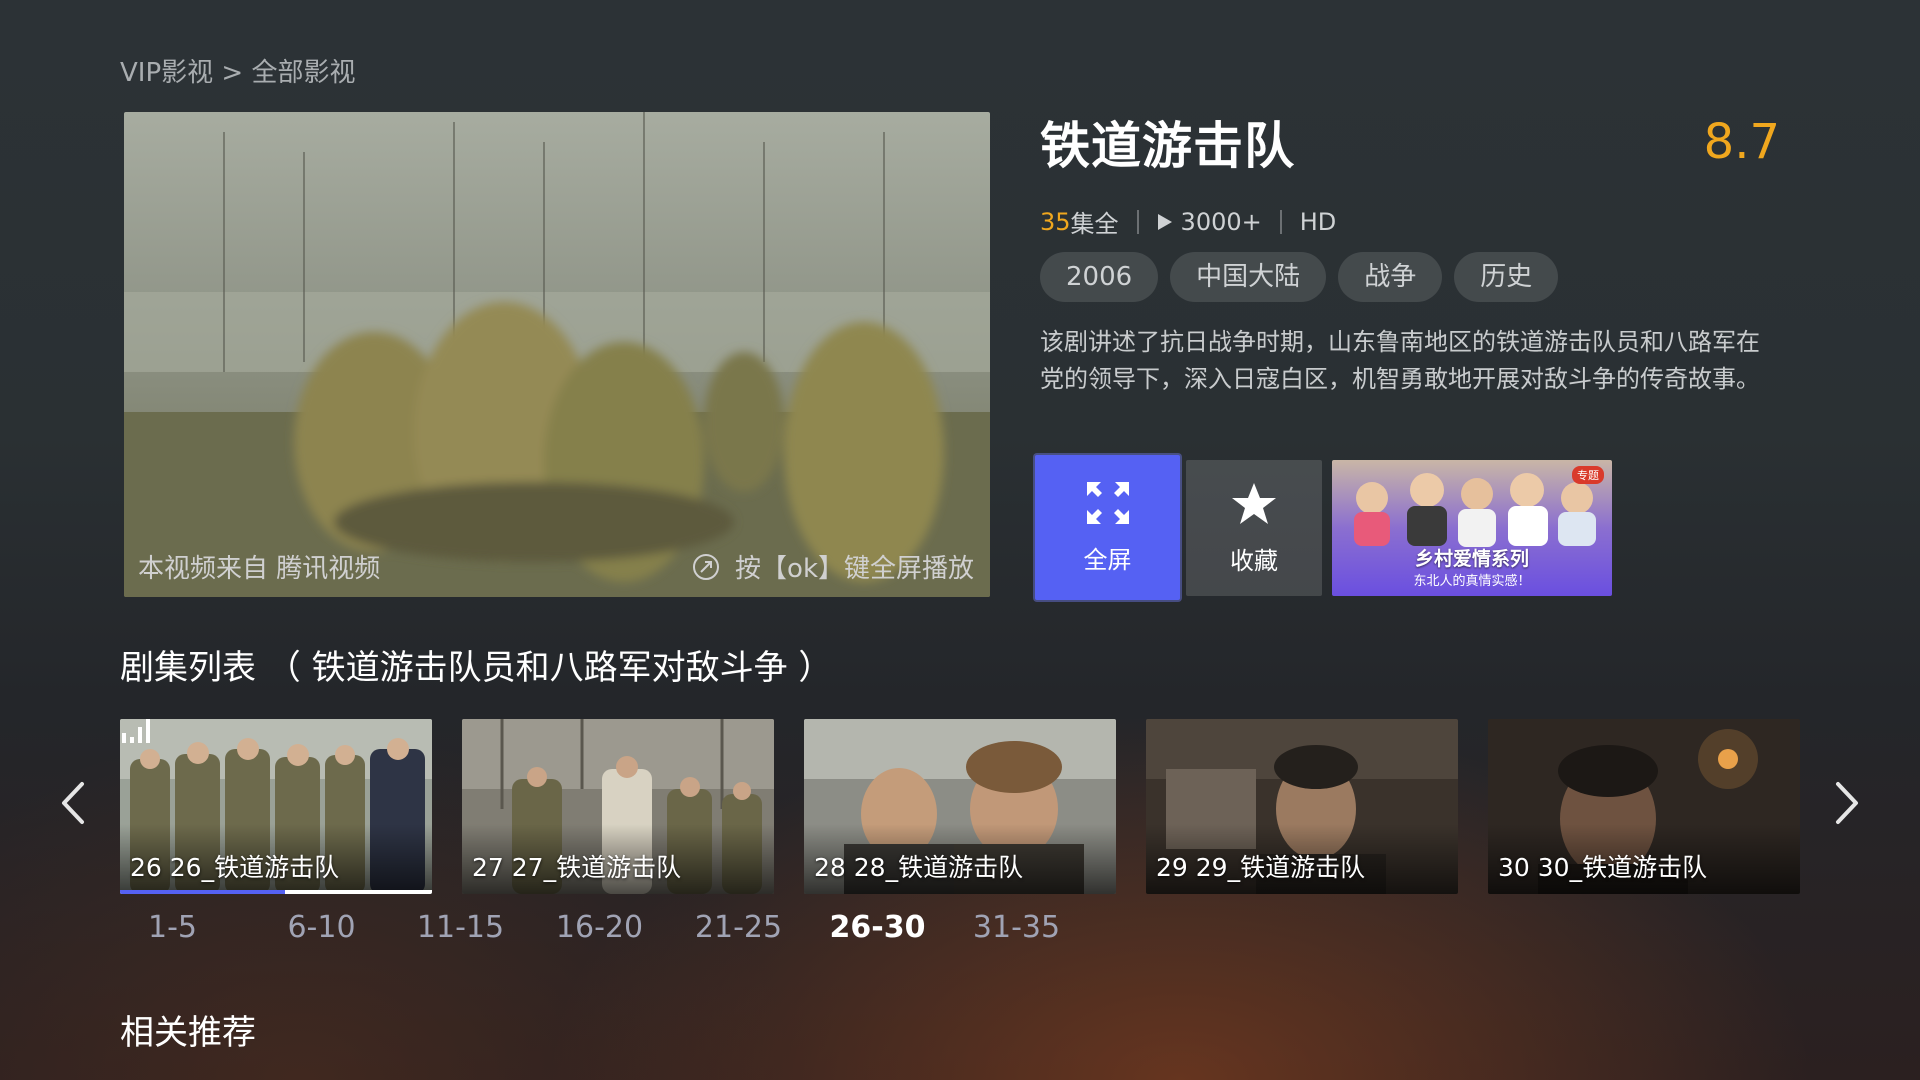 This screenshot has height=1080, width=1920. I want to click on promo-card: 专题 乡村爱情系列 东北人的真情实感！, so click(1472, 528).